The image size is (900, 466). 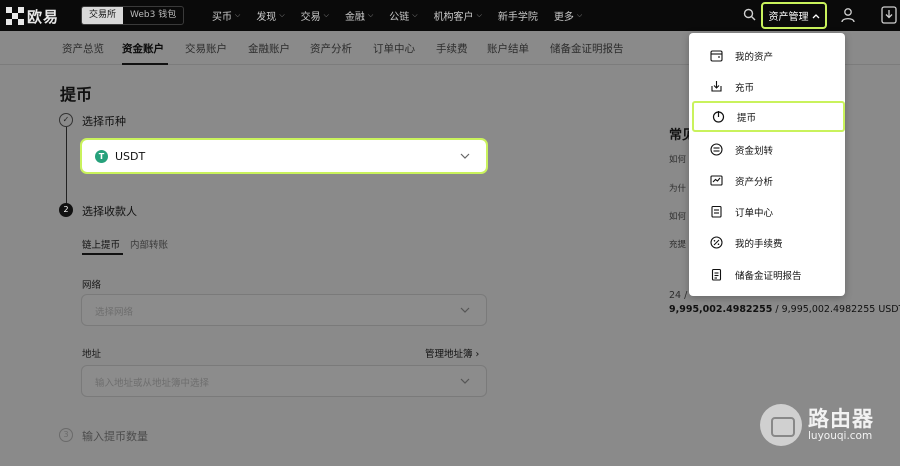 I want to click on subnav-tab-fees: 手续费, so click(x=452, y=48).